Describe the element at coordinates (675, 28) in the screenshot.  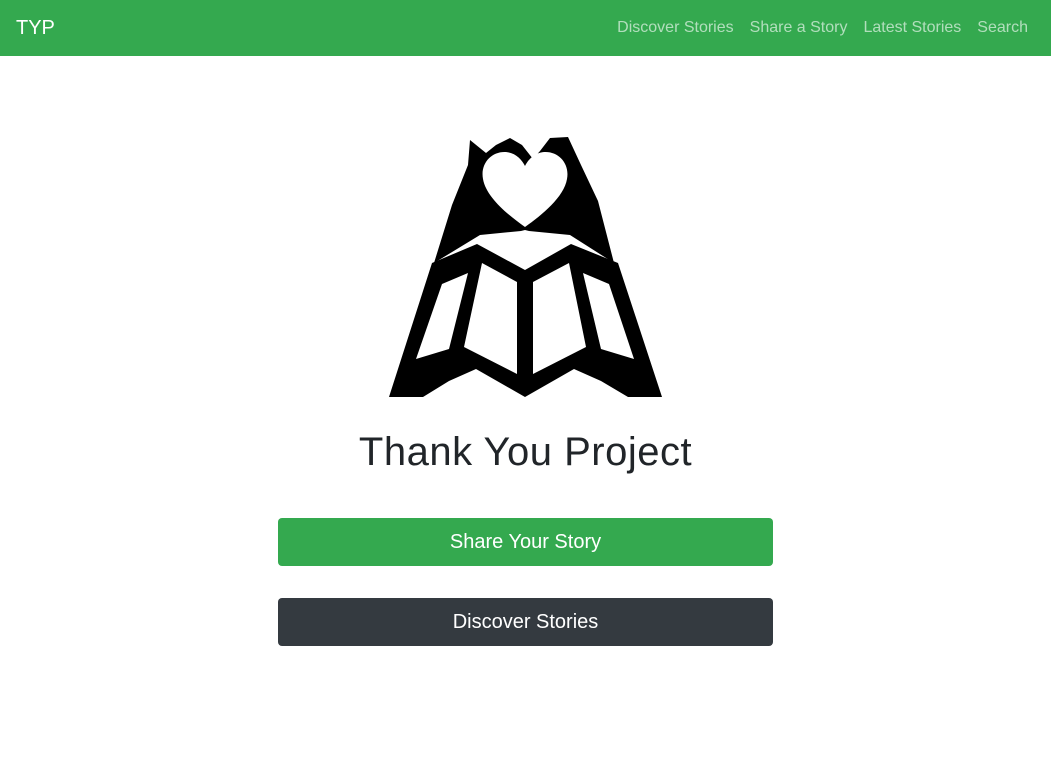
I see `nav-link-discover-stories: Discover Stories` at that location.